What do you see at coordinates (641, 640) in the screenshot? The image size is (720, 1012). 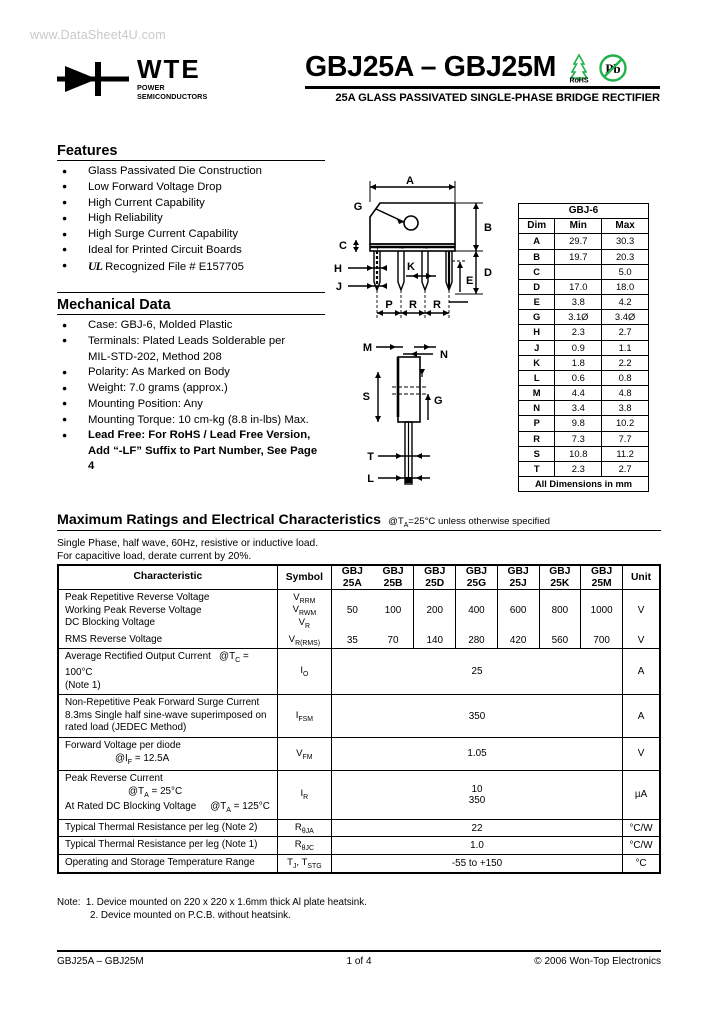 I see `unit-cell: V` at bounding box center [641, 640].